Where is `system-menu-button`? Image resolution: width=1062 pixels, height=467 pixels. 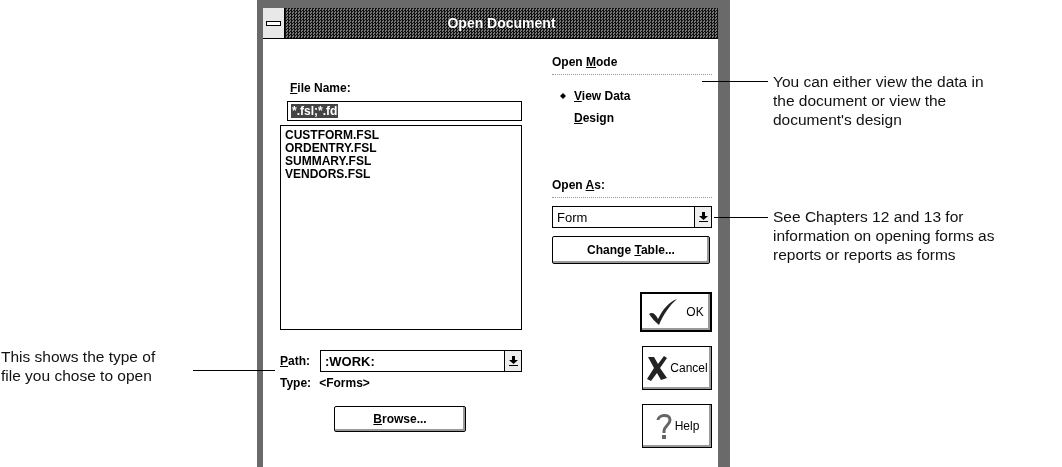
system-menu-button is located at coordinates (274, 23).